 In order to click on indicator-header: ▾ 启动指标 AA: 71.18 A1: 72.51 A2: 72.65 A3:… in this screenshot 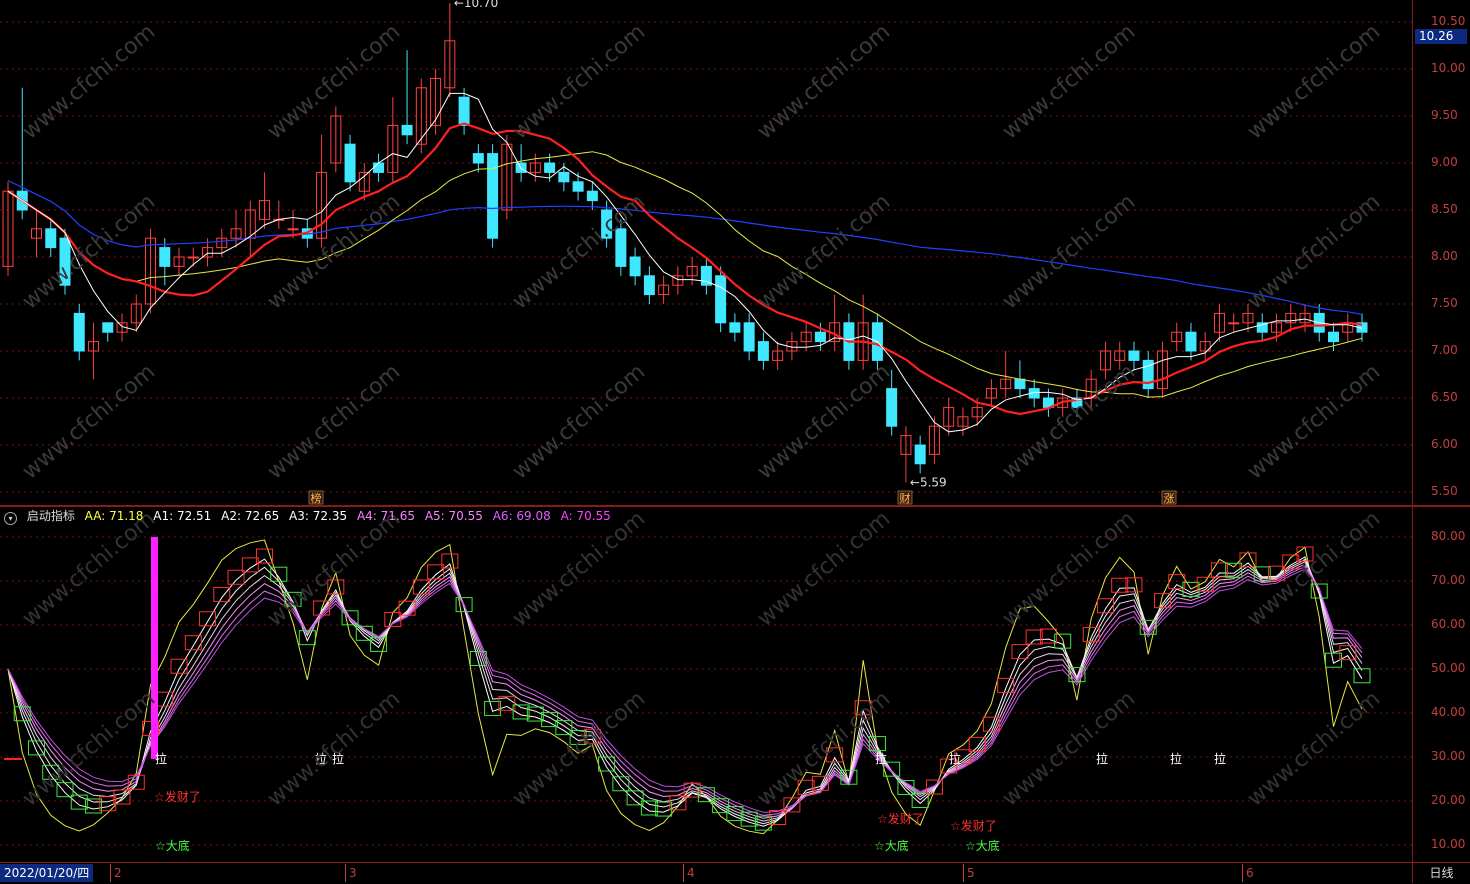, I will do `click(310, 516)`.